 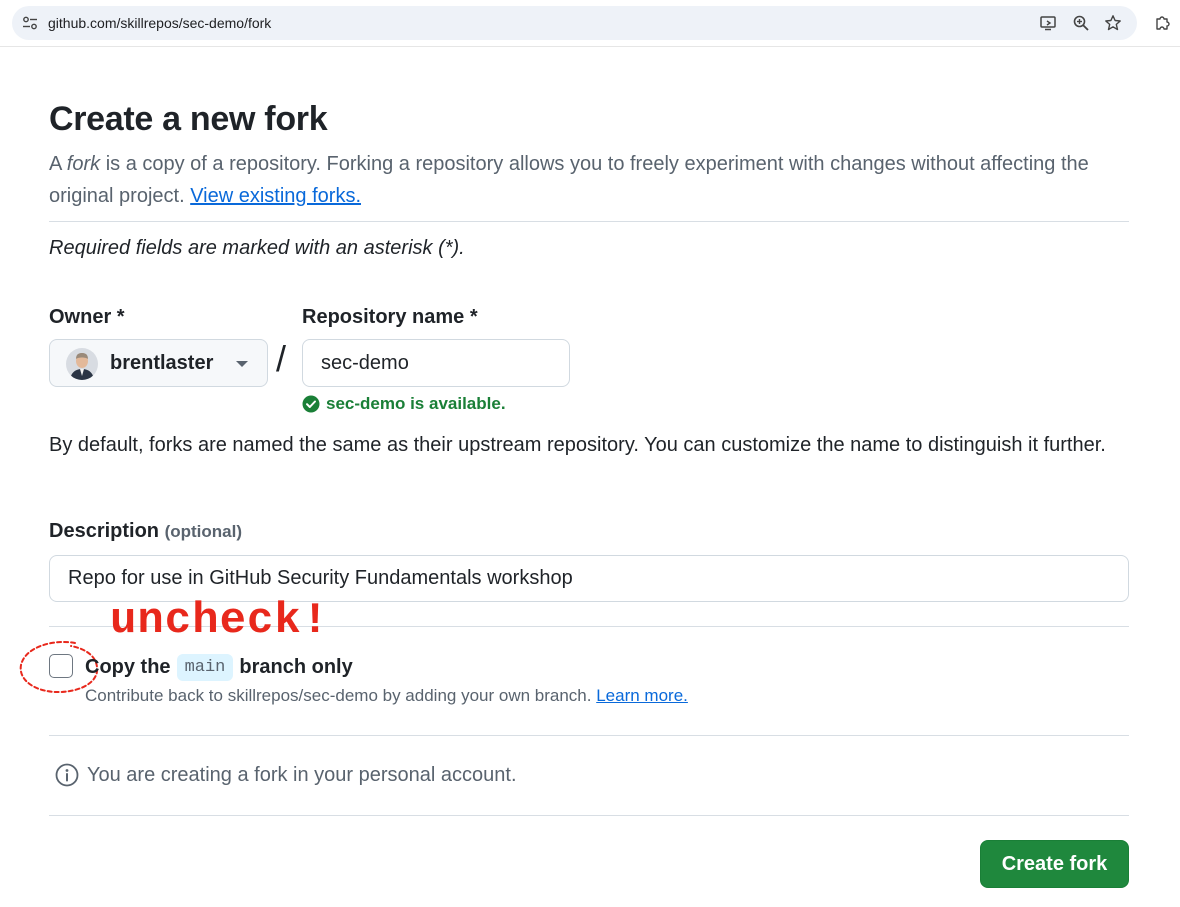 What do you see at coordinates (87, 317) in the screenshot?
I see `owner-label: Owner *` at bounding box center [87, 317].